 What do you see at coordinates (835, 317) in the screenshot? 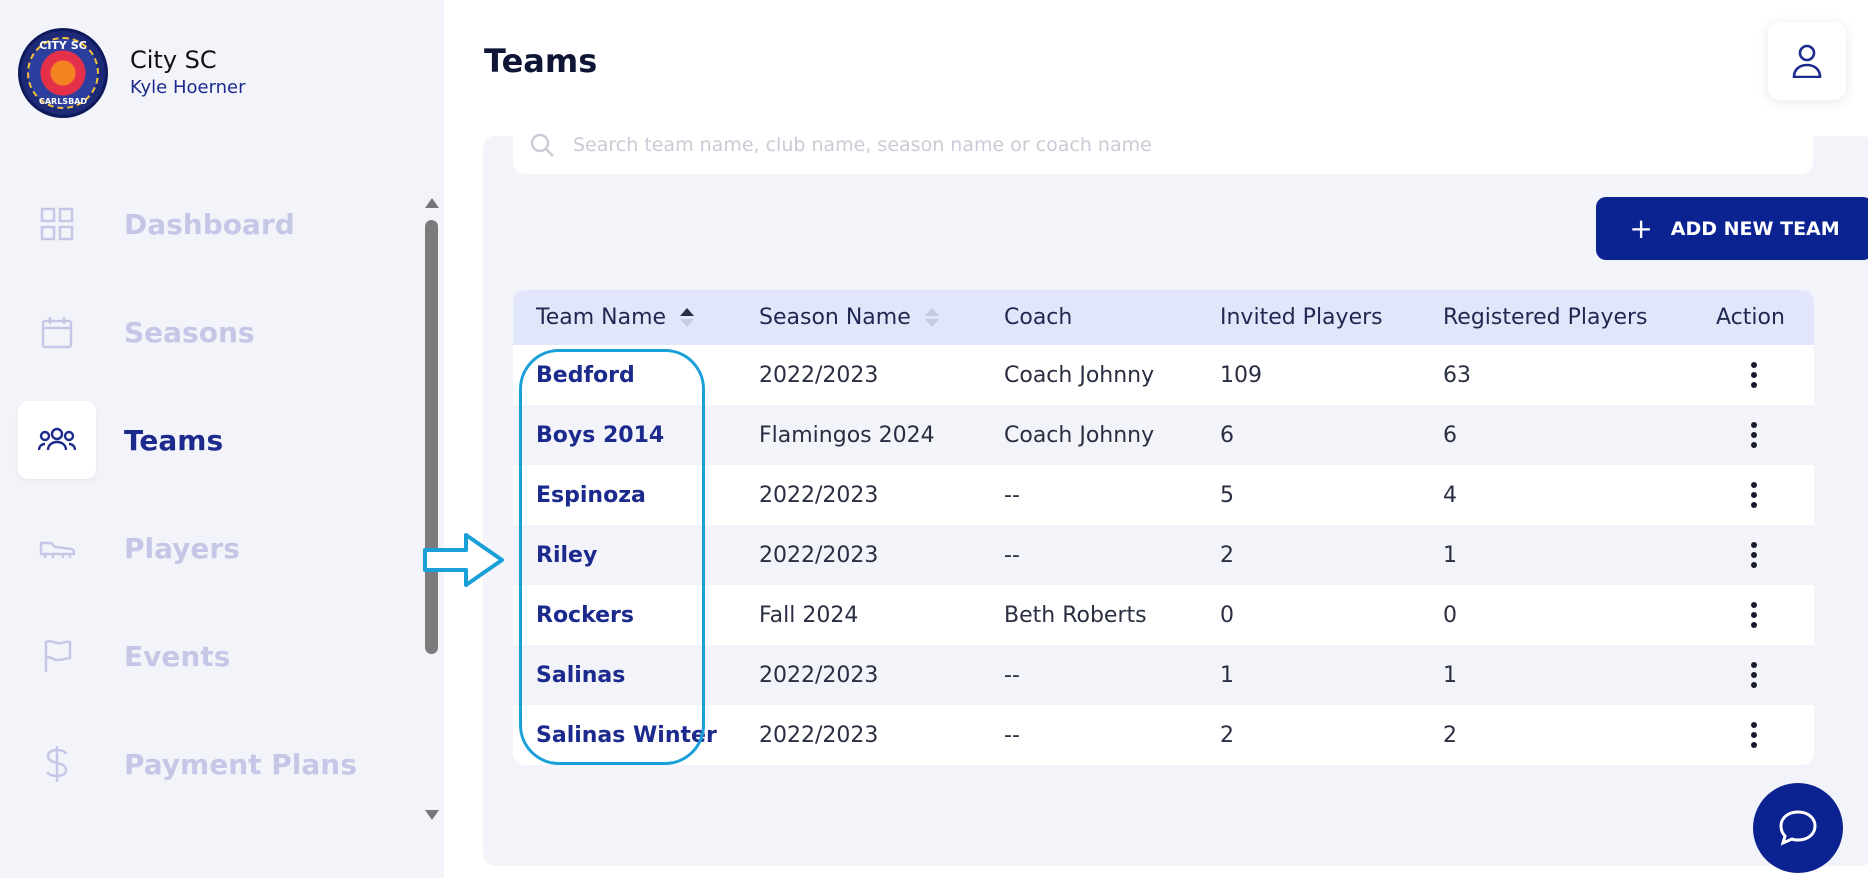
I see `column-header-label: Season Name` at bounding box center [835, 317].